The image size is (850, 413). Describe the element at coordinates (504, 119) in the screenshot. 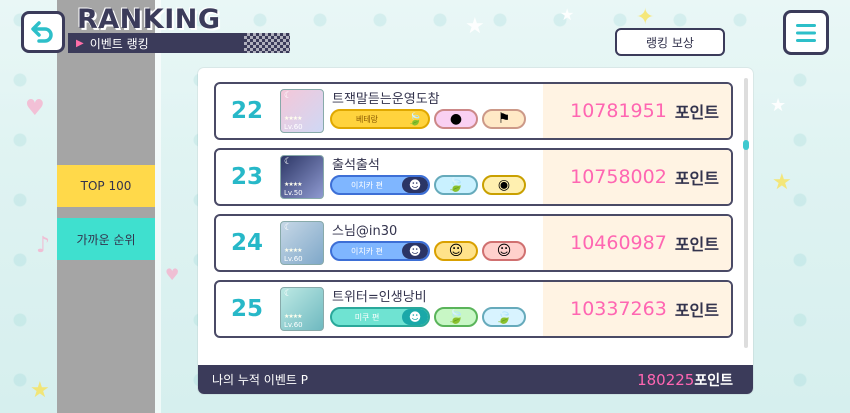

I see `flag-icon: ⚑` at that location.